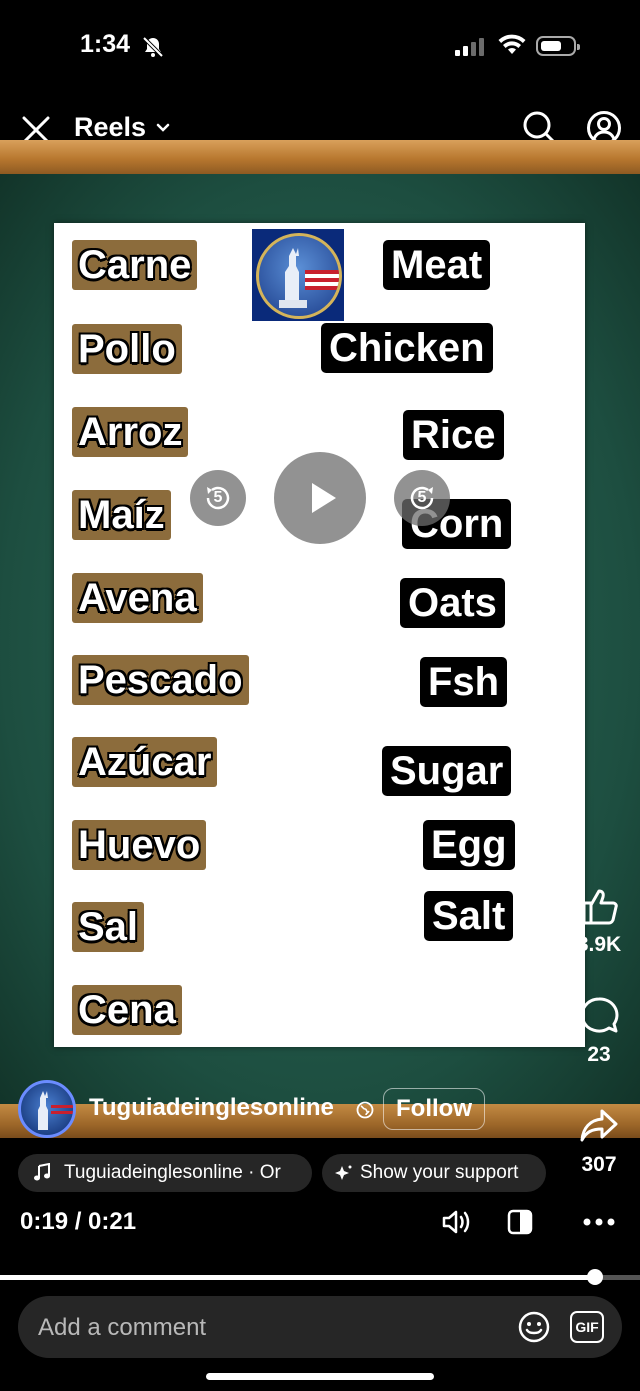 The height and width of the screenshot is (1391, 640). What do you see at coordinates (160, 680) in the screenshot?
I see `spanish-word: Pescado` at bounding box center [160, 680].